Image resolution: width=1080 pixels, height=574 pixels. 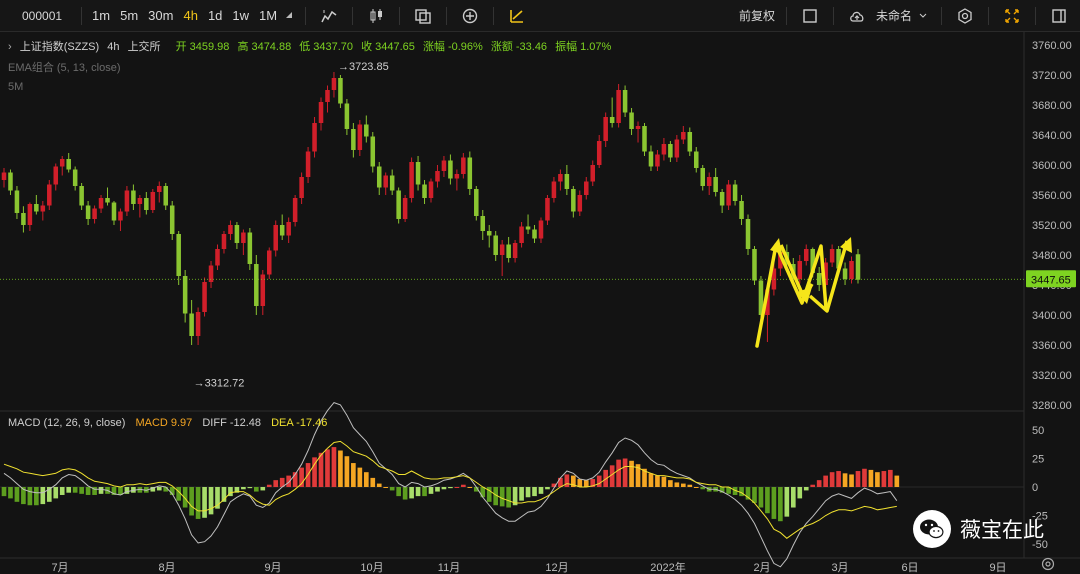 What do you see at coordinates (965, 16) in the screenshot?
I see `settings-gear-icon` at bounding box center [965, 16].